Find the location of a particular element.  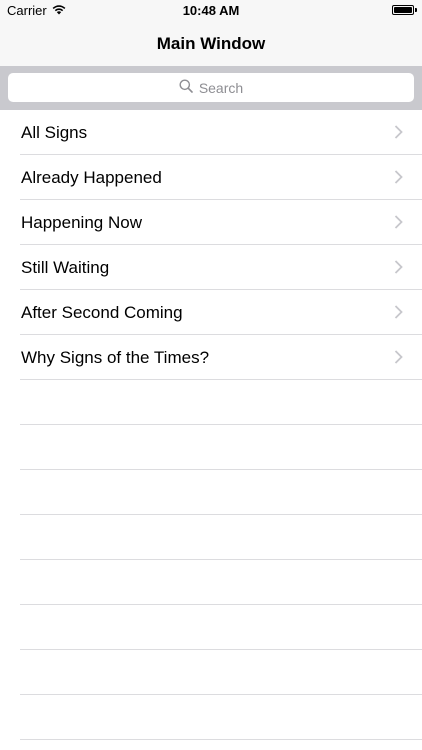

search-placeholder: Search is located at coordinates (221, 87).